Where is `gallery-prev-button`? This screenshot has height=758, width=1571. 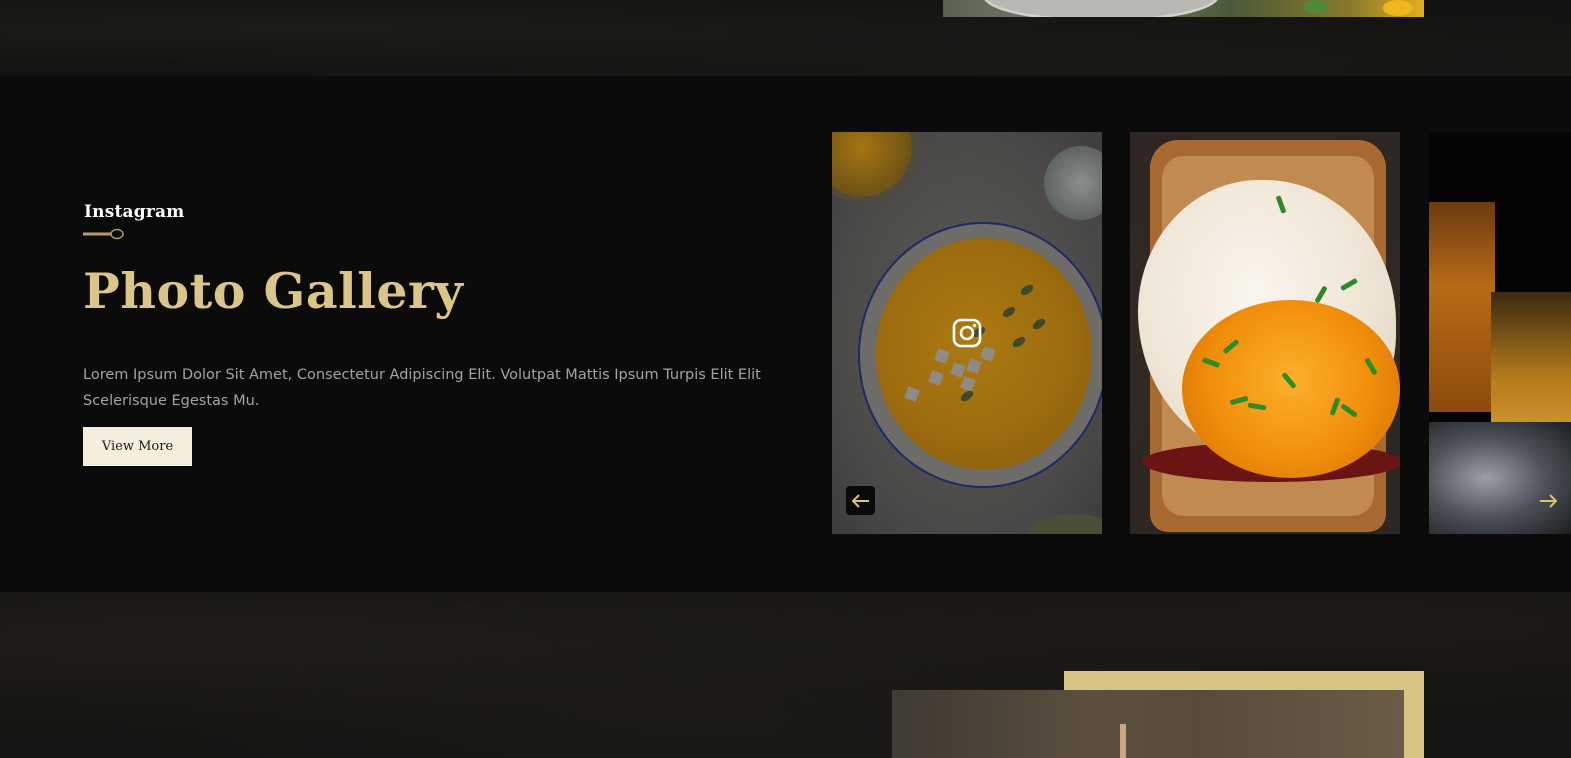
gallery-prev-button is located at coordinates (860, 500).